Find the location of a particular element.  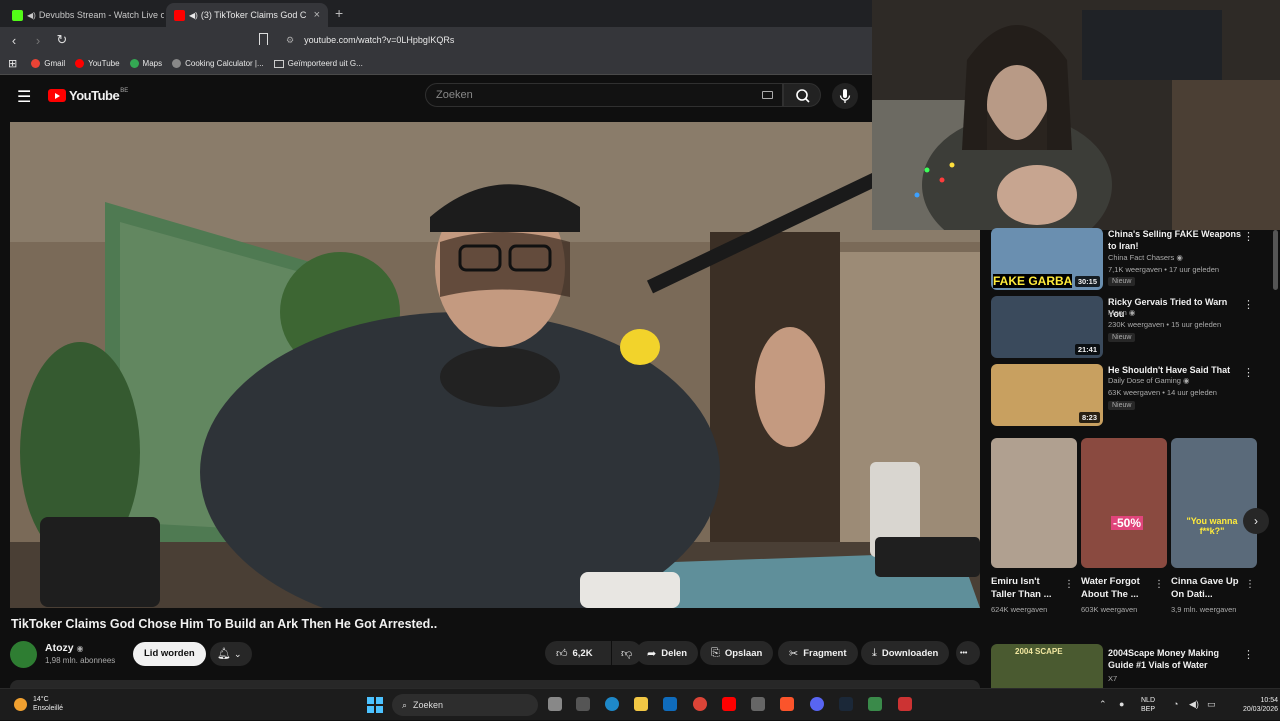

shorts-next-chevron-icon: › is located at coordinates (1256, 521).